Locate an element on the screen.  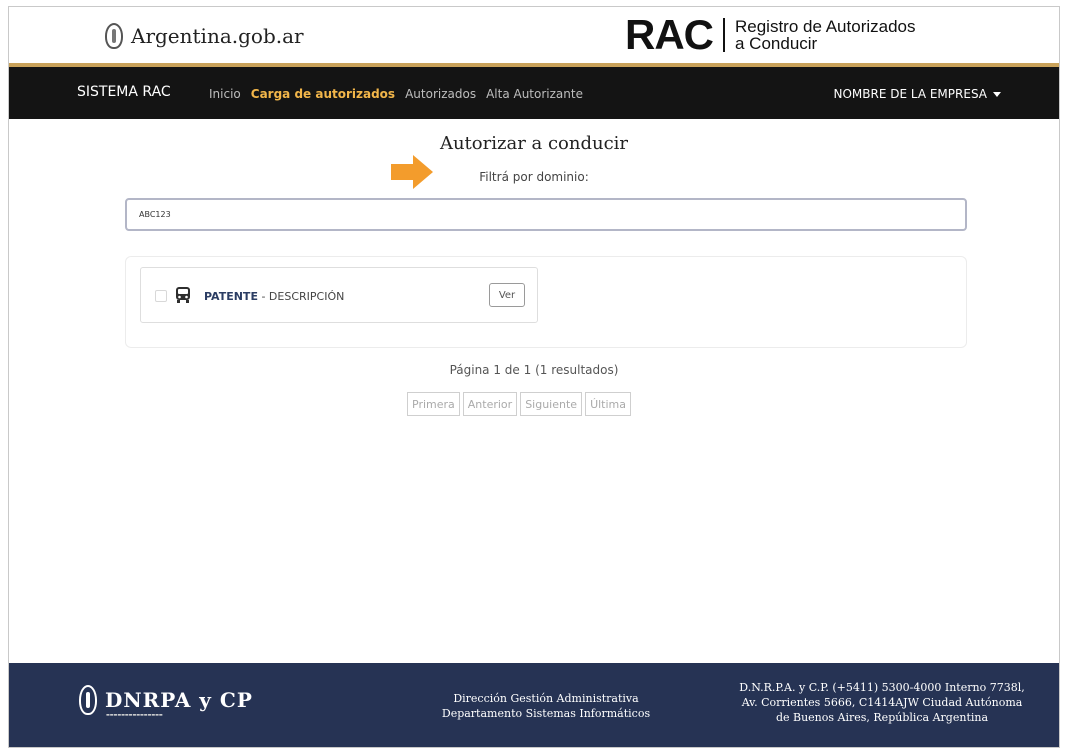
footer-mid-line-2: Departamento Sistemas Informáticos is located at coordinates (546, 713).